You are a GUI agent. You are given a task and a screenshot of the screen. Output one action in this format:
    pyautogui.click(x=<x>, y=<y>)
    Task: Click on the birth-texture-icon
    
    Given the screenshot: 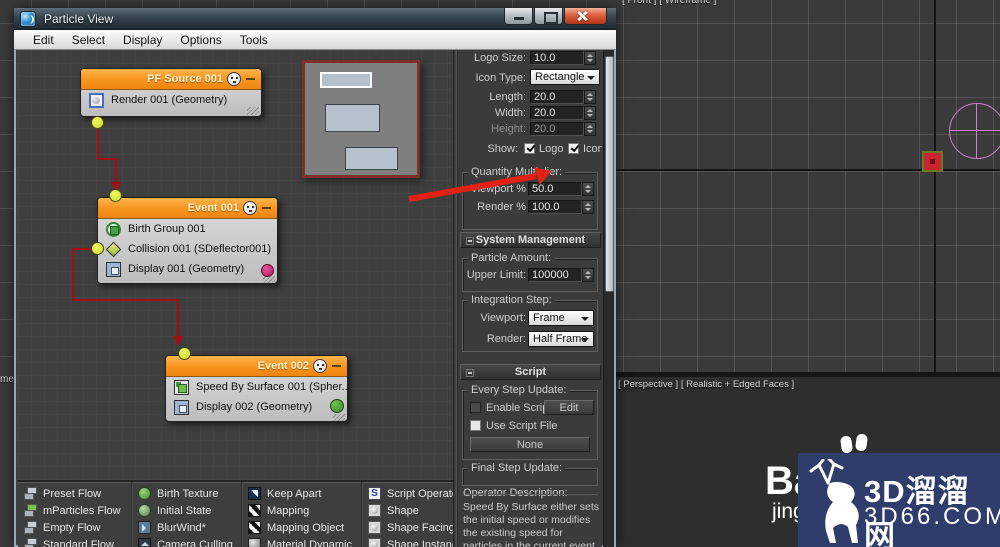 What is the action you would take?
    pyautogui.click(x=144, y=493)
    